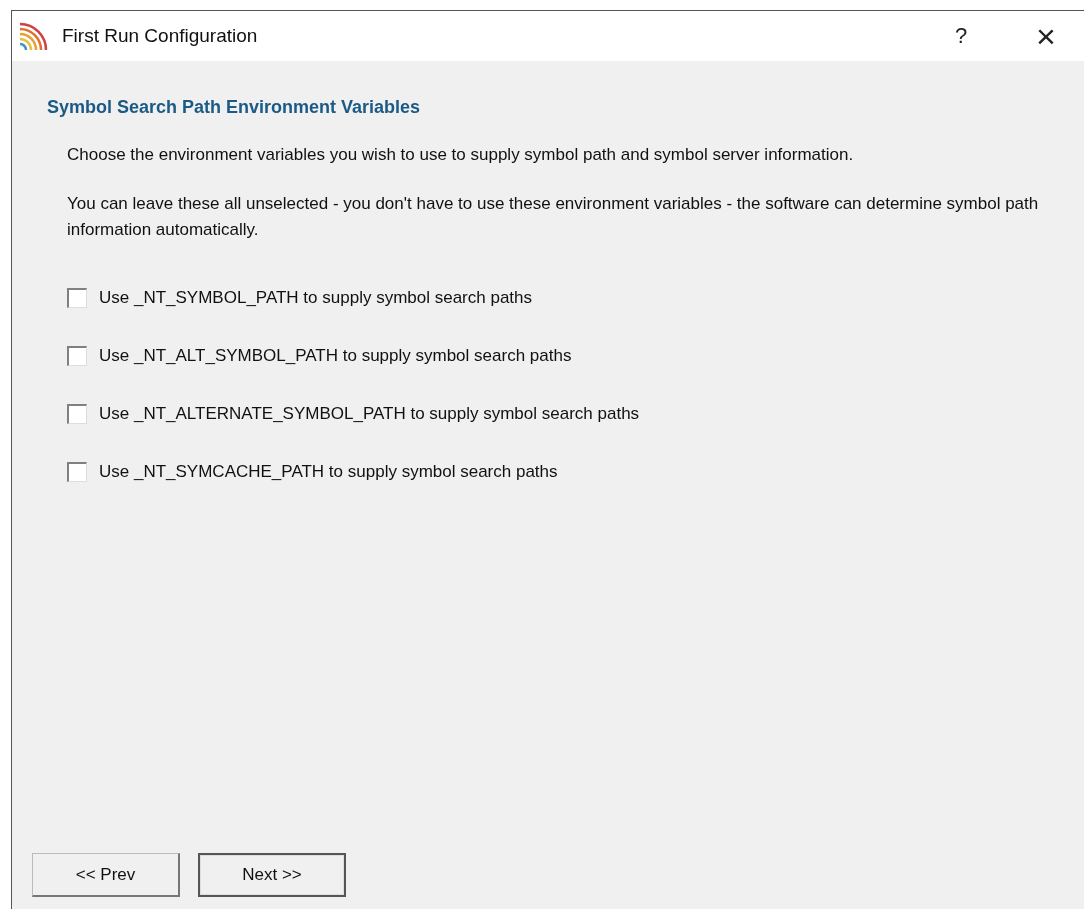  I want to click on option-label: Use _NT_ALTERNATE_SYMBOL_PATH to supply symbol search paths, so click(369, 414).